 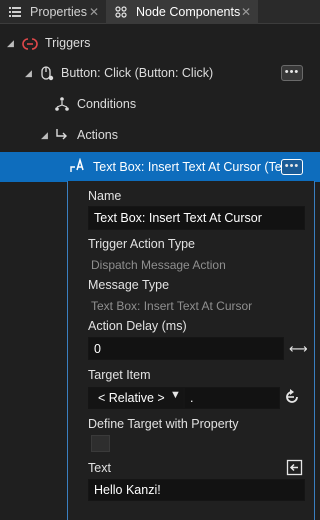 I want to click on define-target-checkbox, so click(x=100, y=443).